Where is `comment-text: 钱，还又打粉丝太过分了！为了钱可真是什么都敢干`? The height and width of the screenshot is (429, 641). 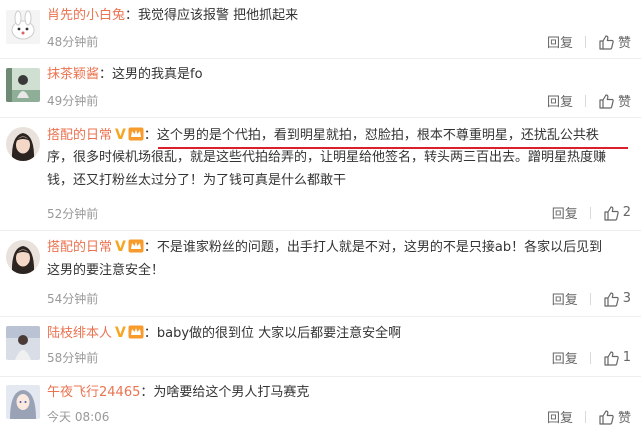 comment-text: 钱，还又打粉丝太过分了！为了钱可真是什么都敢干 is located at coordinates (197, 180).